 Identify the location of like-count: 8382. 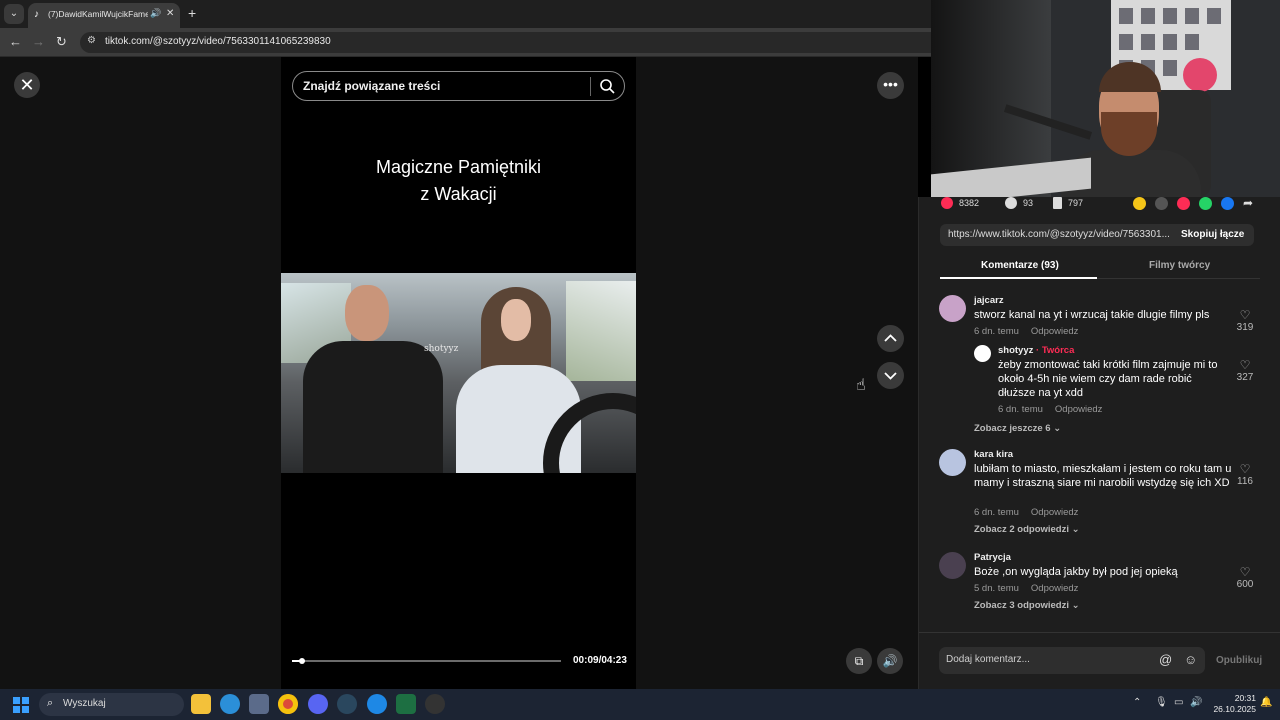
(969, 203).